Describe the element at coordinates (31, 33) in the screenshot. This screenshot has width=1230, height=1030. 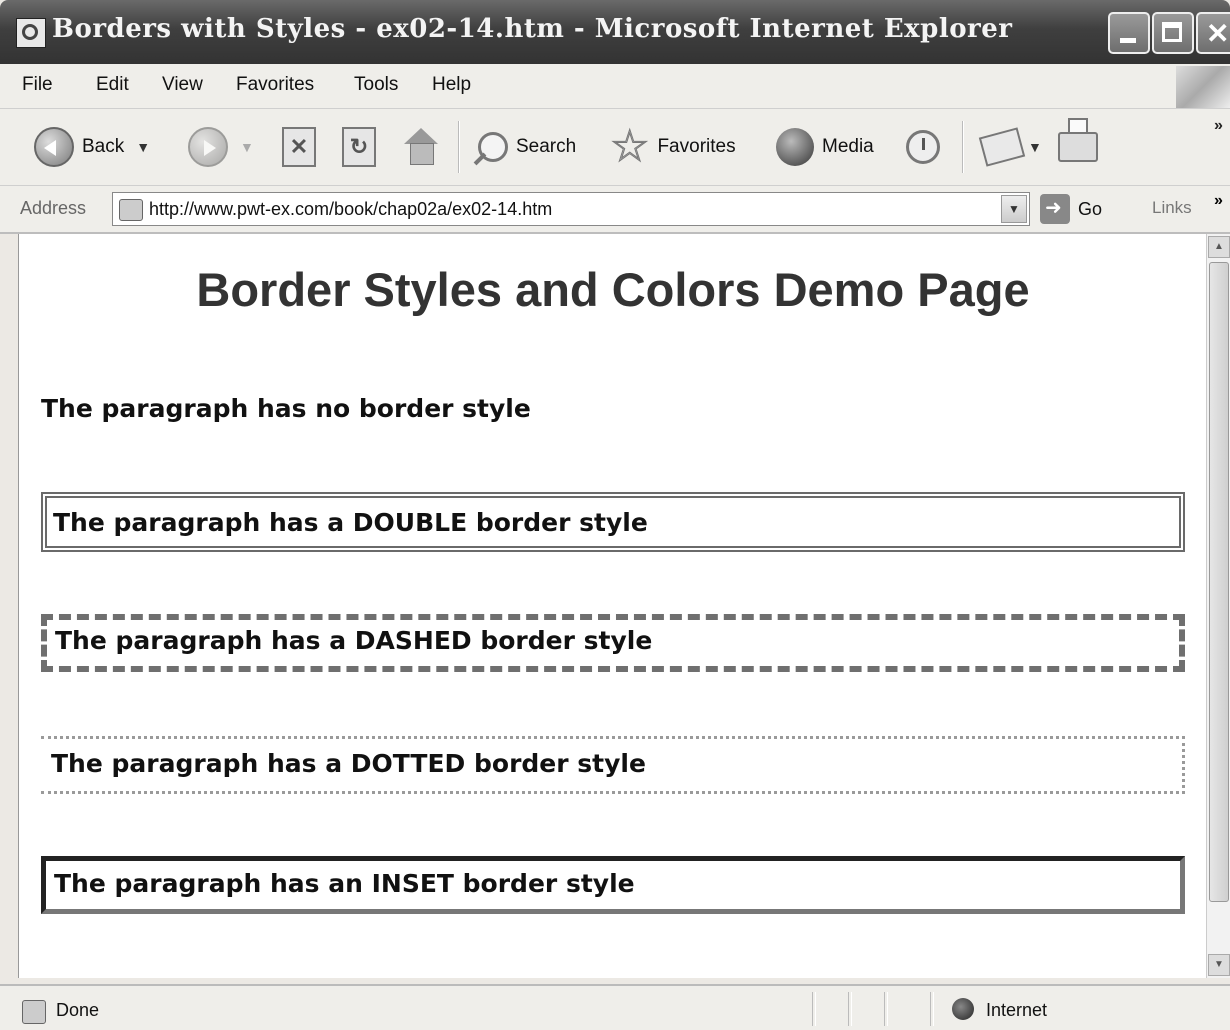
I see `ie-page-icon` at that location.